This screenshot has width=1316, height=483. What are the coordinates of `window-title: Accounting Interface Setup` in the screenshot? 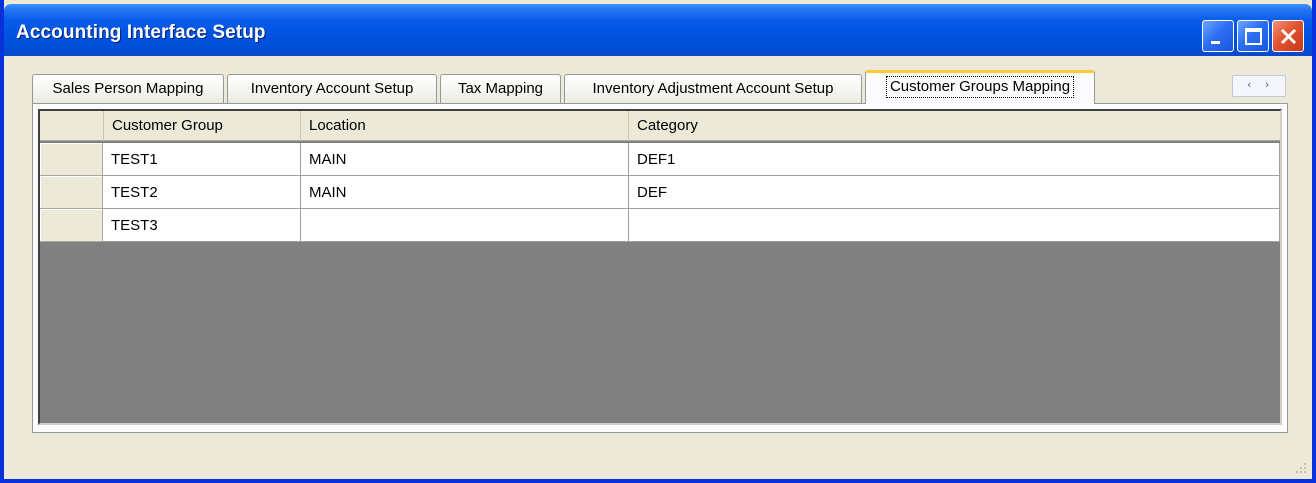 It's located at (141, 32).